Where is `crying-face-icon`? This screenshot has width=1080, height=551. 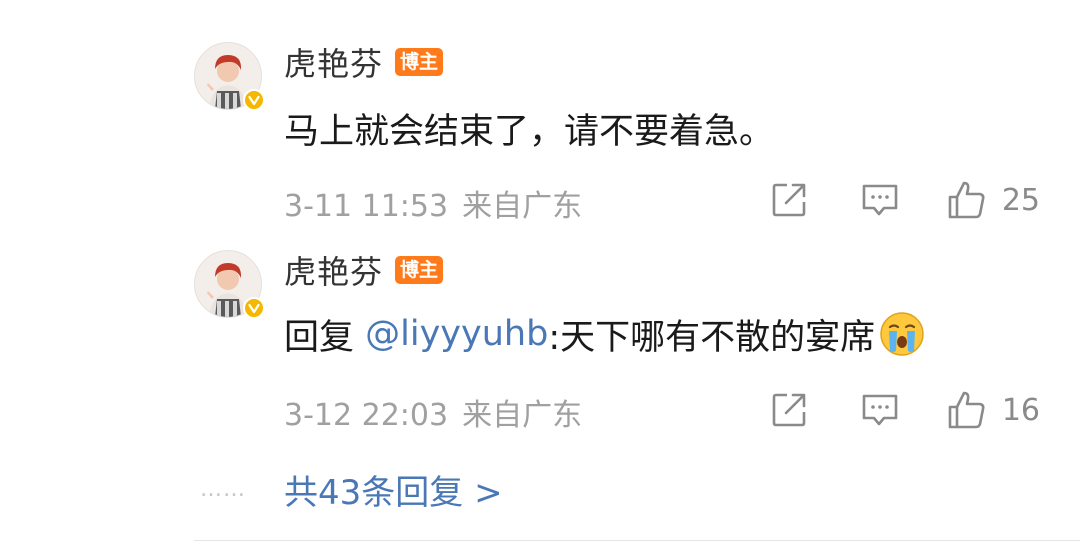 crying-face-icon is located at coordinates (902, 334).